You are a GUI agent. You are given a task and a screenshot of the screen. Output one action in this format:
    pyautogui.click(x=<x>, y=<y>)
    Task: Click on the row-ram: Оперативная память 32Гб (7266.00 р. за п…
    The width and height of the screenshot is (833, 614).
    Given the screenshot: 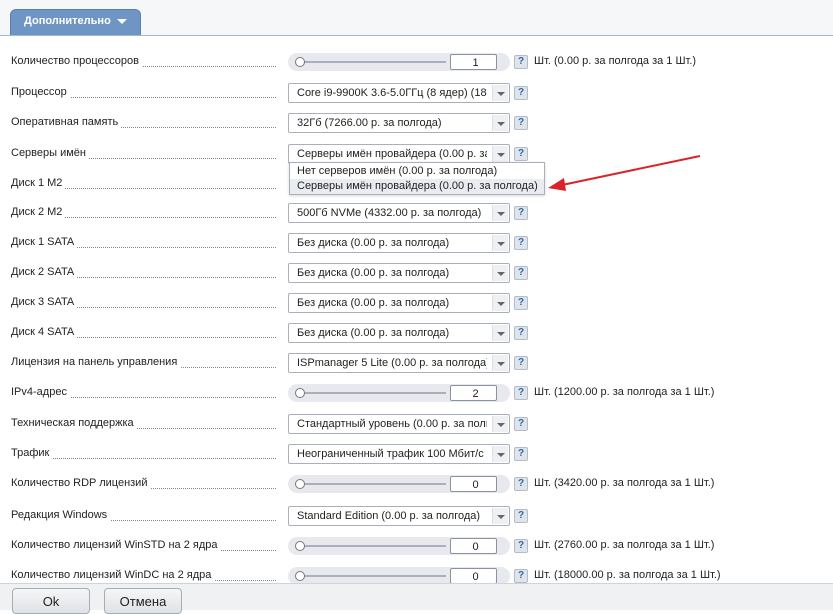 What is the action you would take?
    pyautogui.click(x=416, y=123)
    